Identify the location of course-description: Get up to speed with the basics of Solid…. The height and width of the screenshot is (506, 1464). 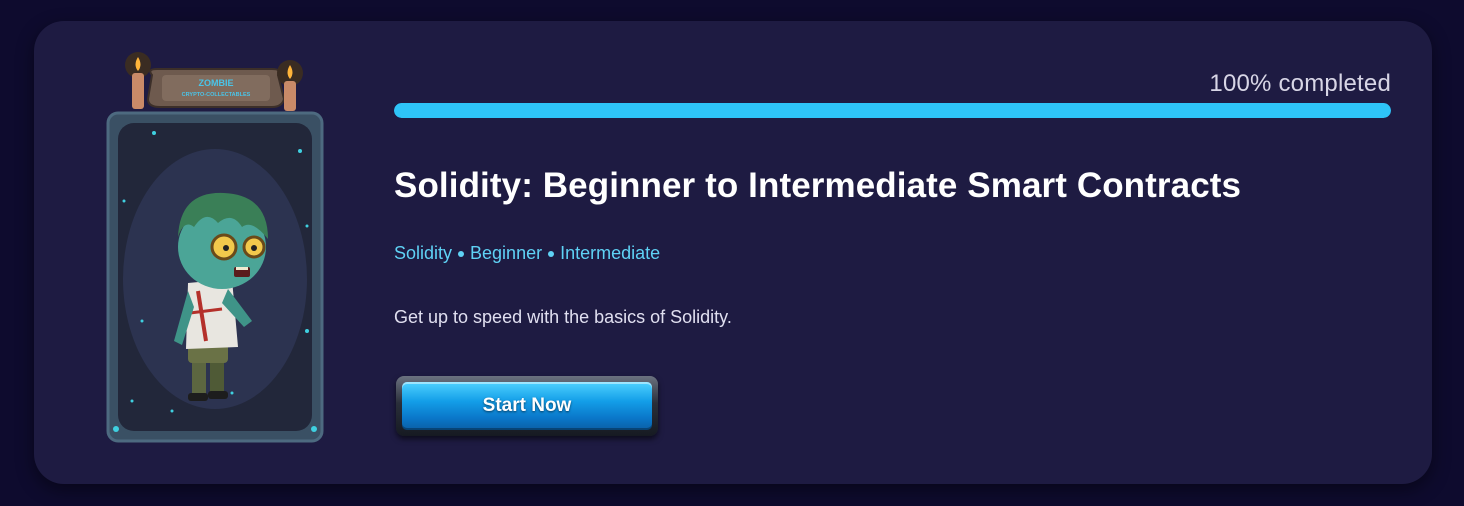
(563, 317).